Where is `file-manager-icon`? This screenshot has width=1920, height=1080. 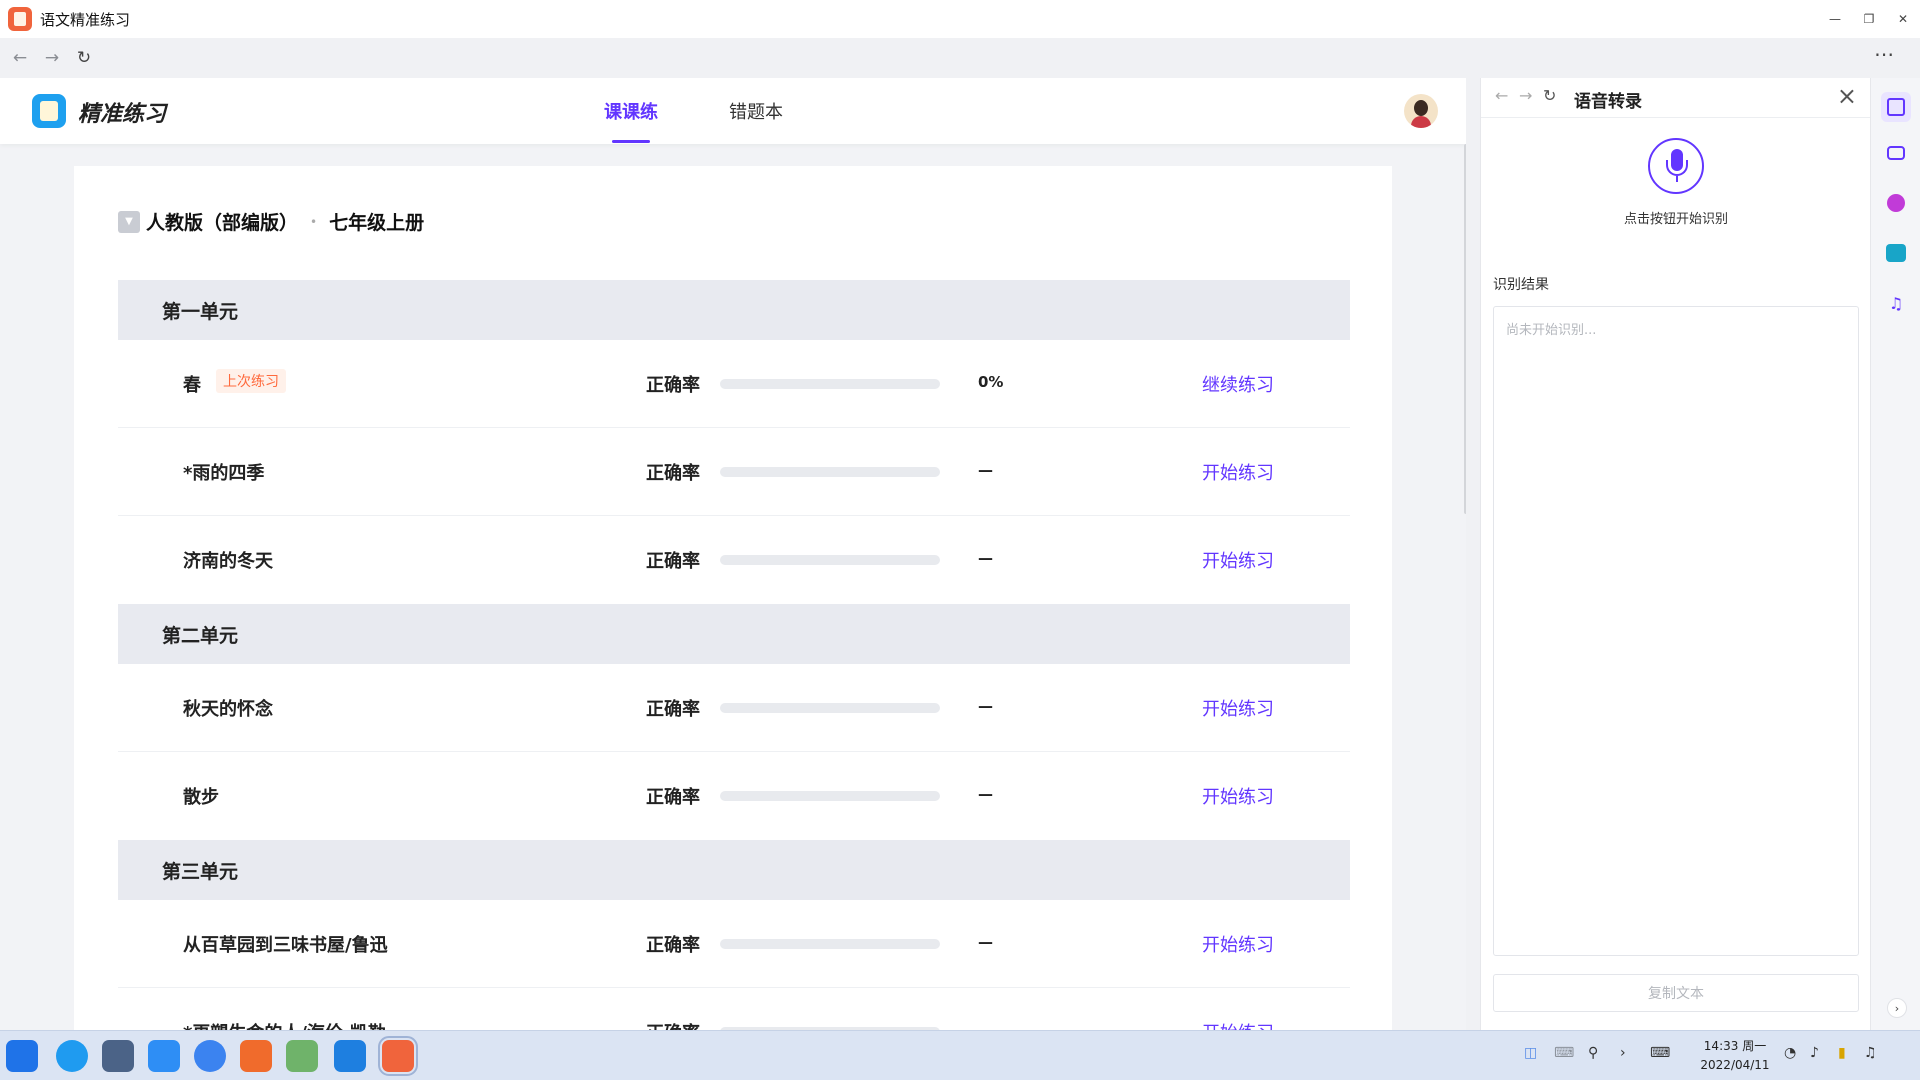 file-manager-icon is located at coordinates (164, 1056).